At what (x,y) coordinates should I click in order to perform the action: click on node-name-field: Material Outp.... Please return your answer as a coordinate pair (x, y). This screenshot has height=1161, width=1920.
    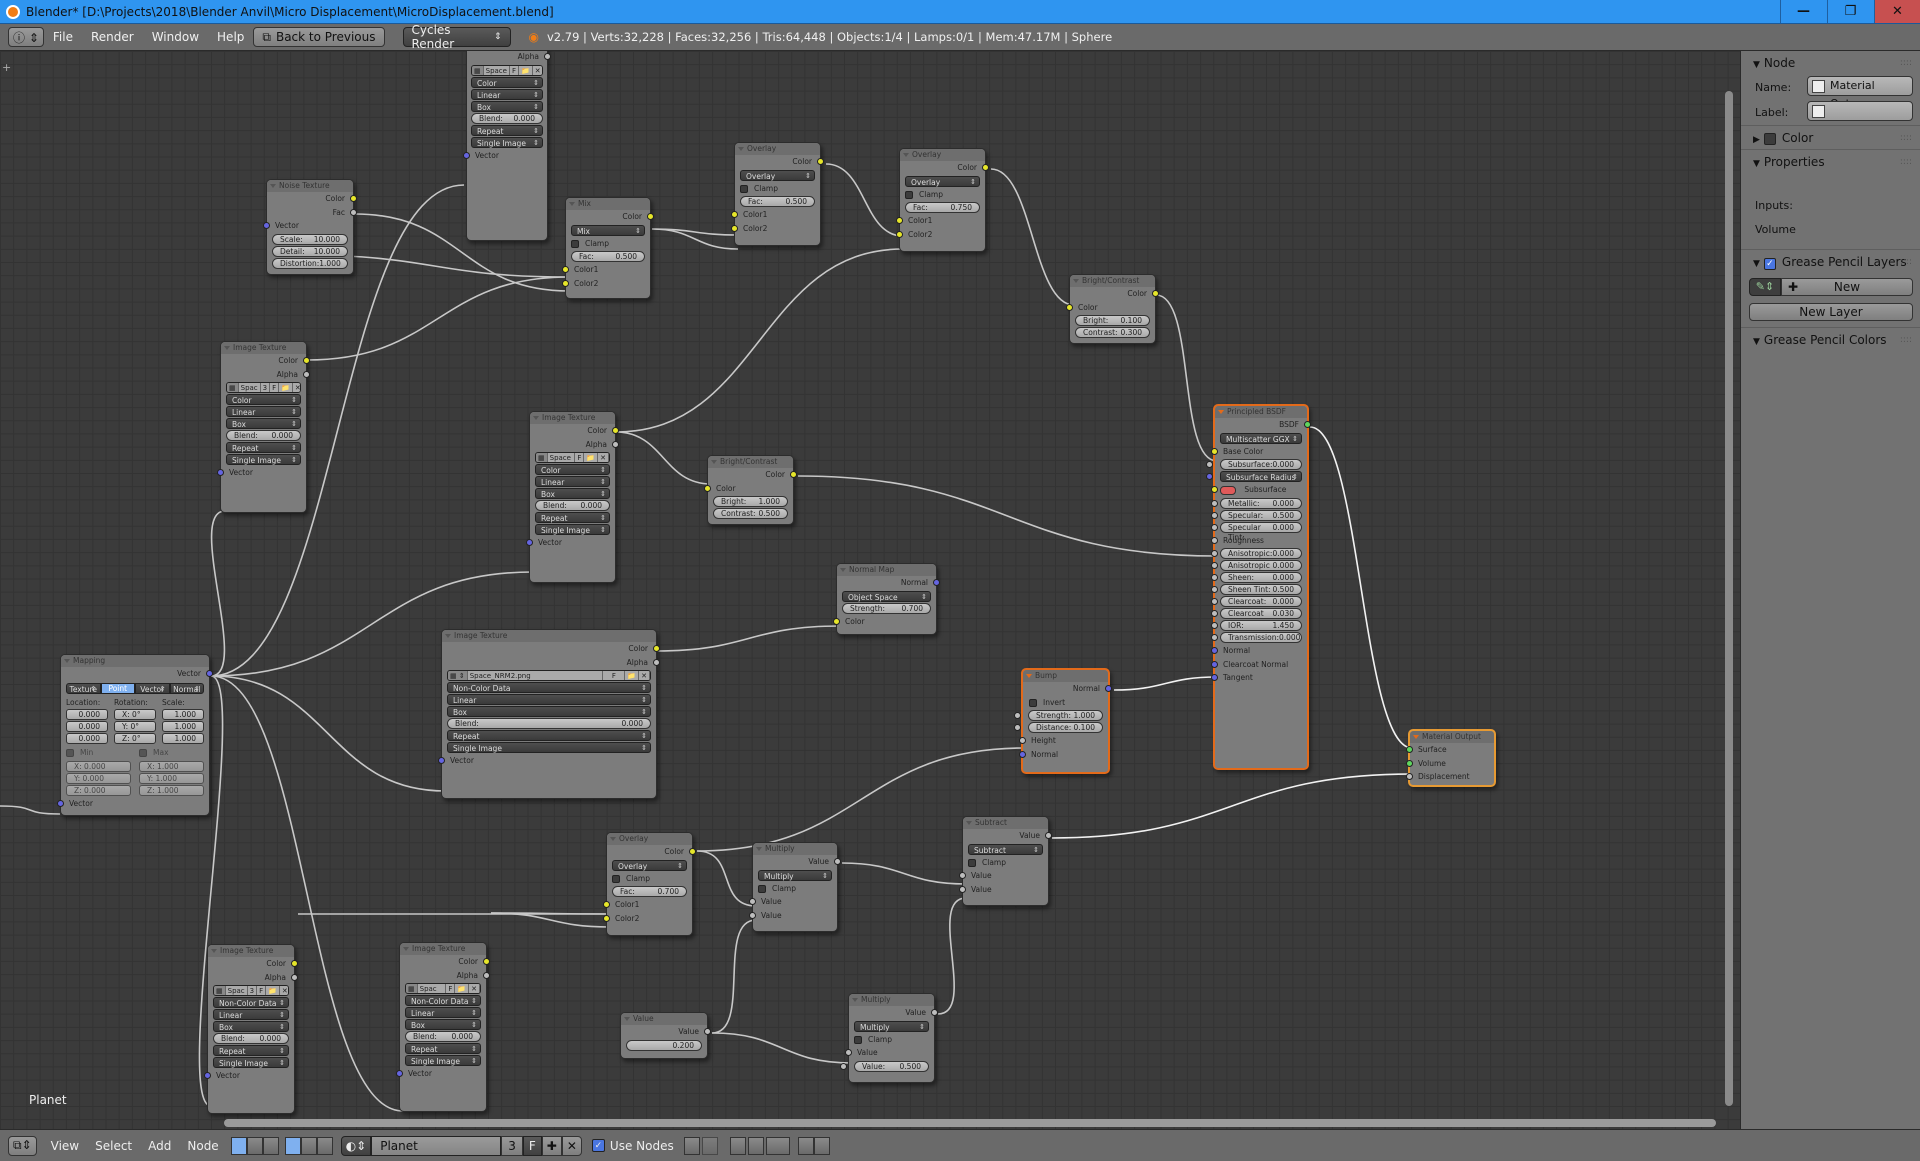
    Looking at the image, I should click on (1860, 93).